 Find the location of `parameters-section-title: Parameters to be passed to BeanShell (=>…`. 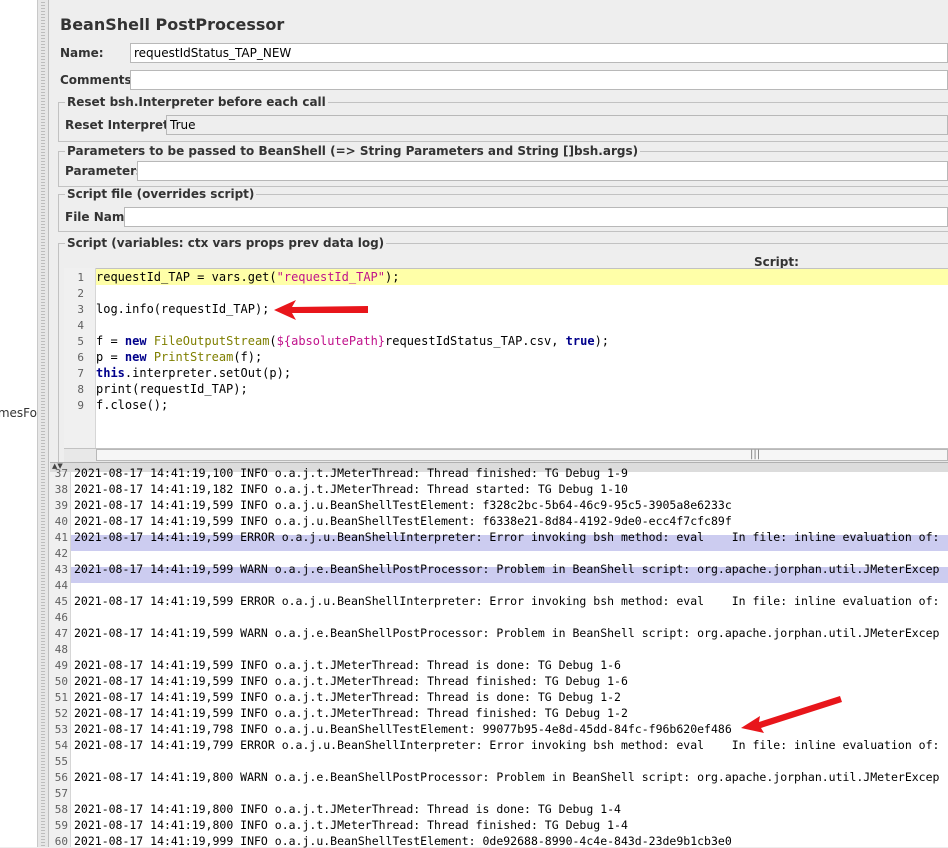

parameters-section-title: Parameters to be passed to BeanShell (=>… is located at coordinates (353, 151).